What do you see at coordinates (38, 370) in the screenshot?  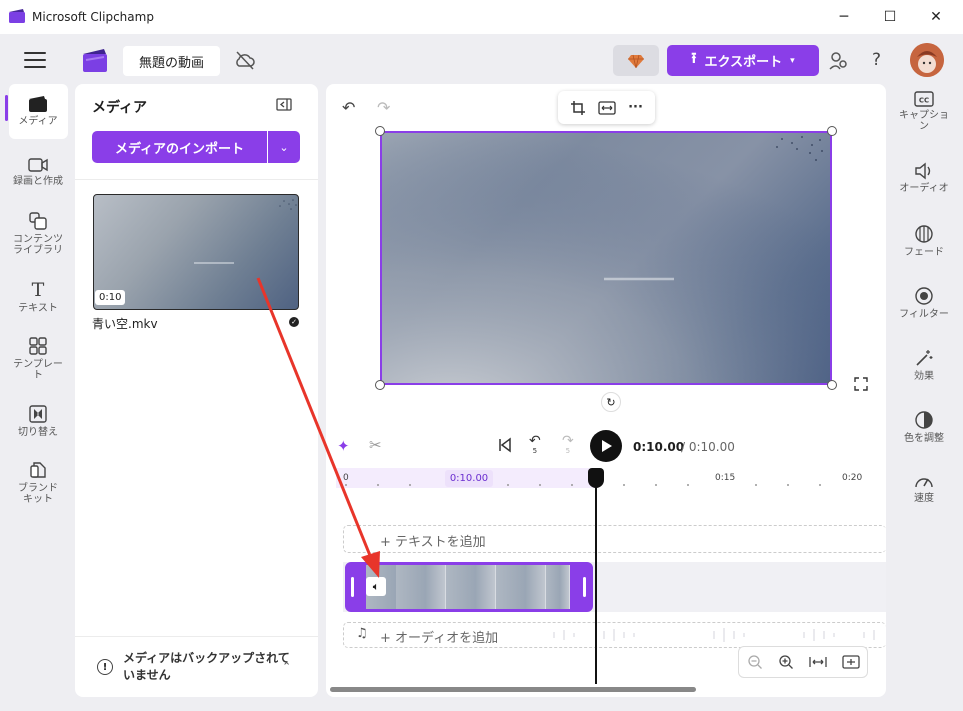 I see `rail-label: テンプレー ト` at bounding box center [38, 370].